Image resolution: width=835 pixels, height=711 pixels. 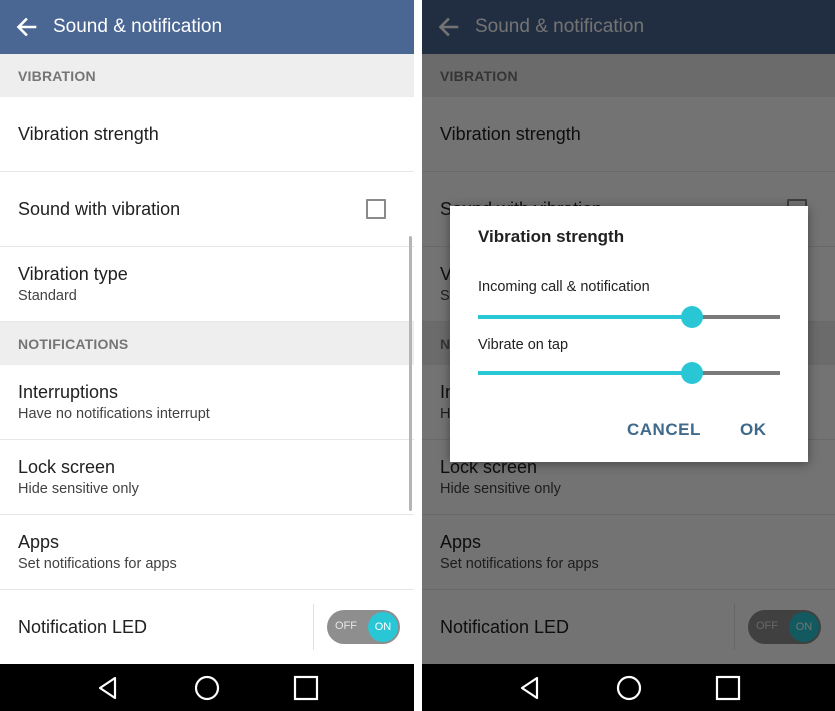 What do you see at coordinates (39, 542) in the screenshot?
I see `setting-title: Apps` at bounding box center [39, 542].